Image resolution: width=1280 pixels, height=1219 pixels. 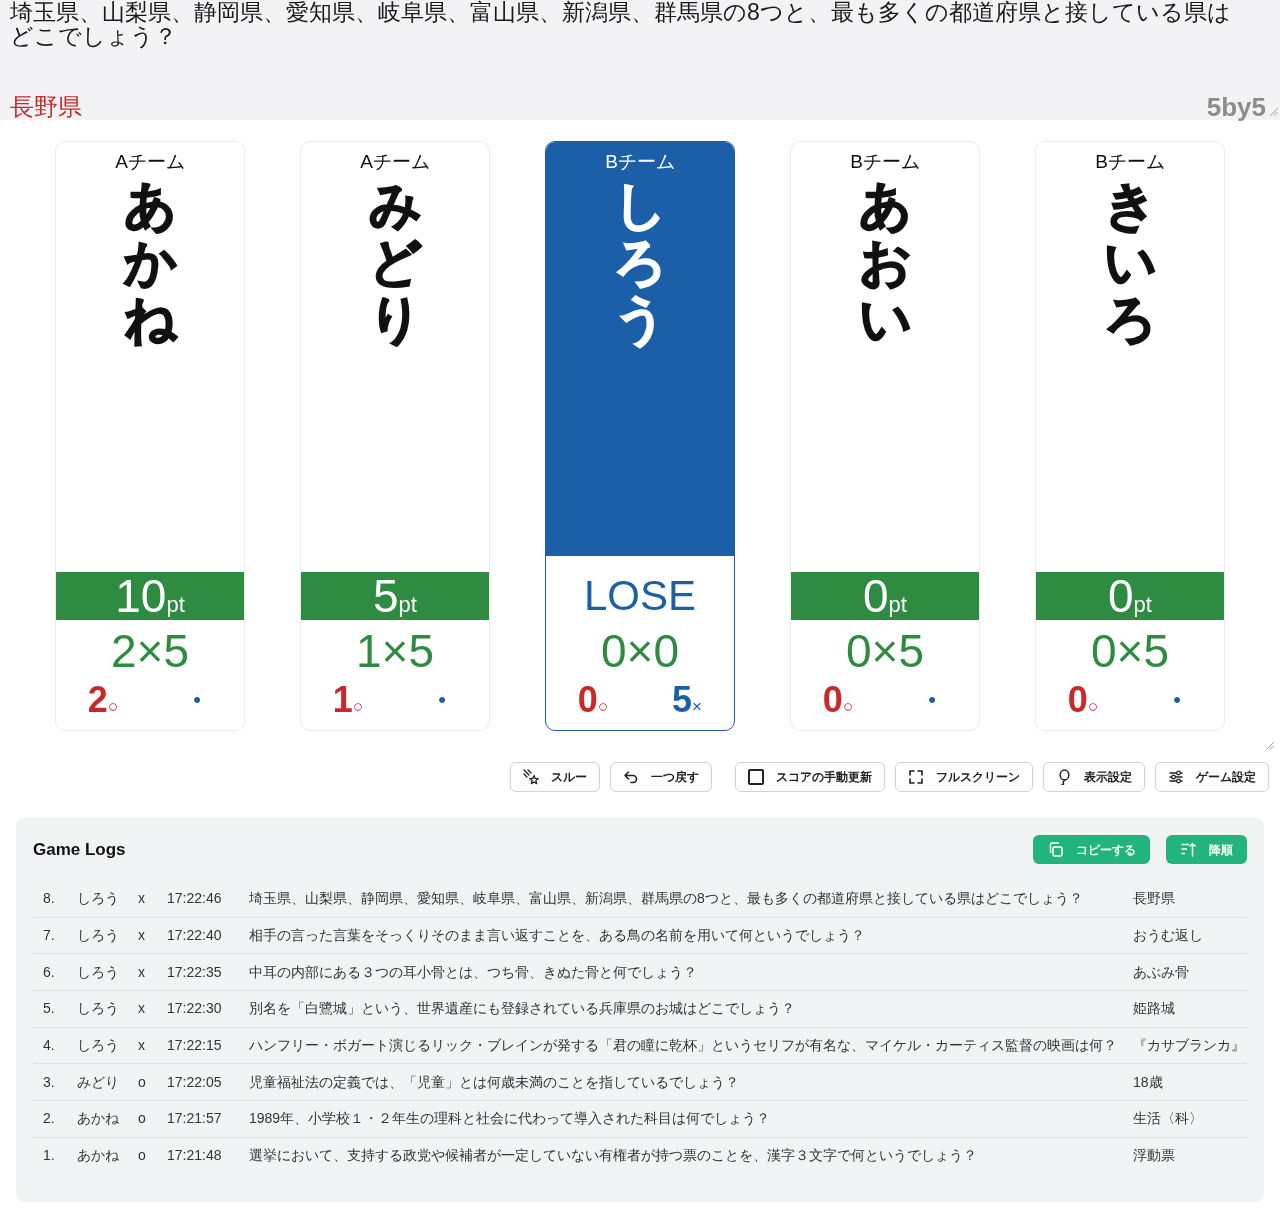 What do you see at coordinates (79, 849) in the screenshot?
I see `panel-title: Game Logs` at bounding box center [79, 849].